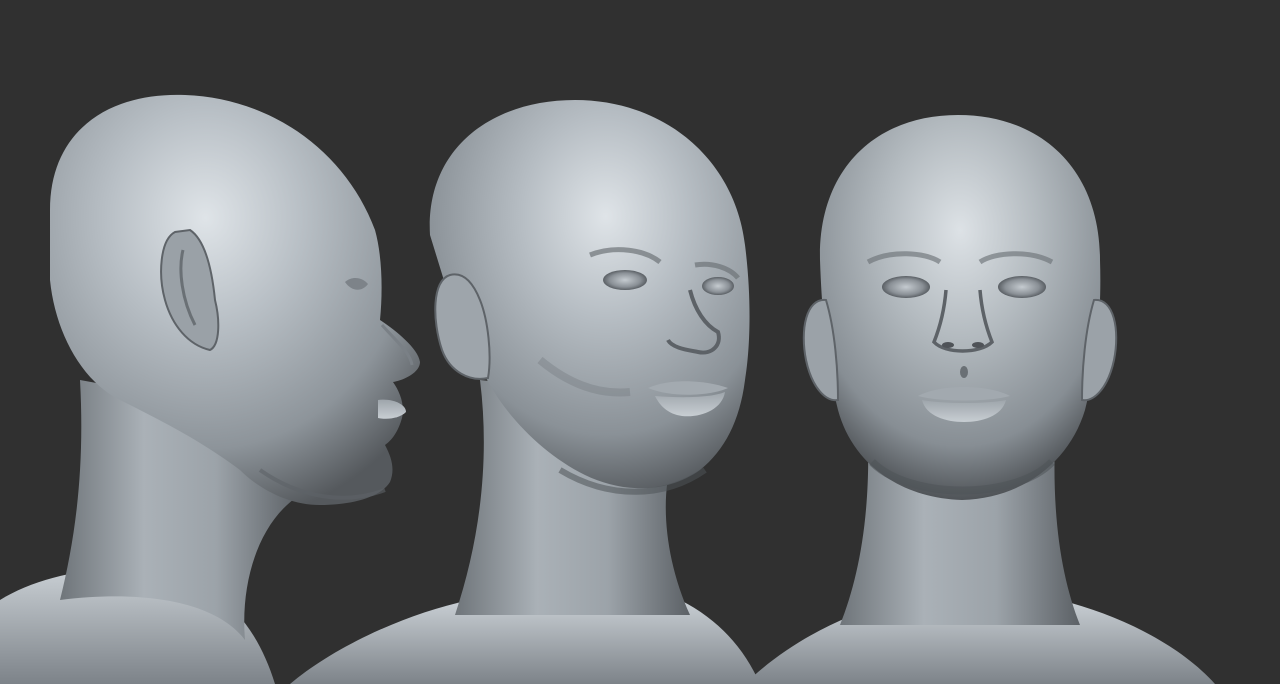  I want to click on front-eye-left, so click(906, 287).